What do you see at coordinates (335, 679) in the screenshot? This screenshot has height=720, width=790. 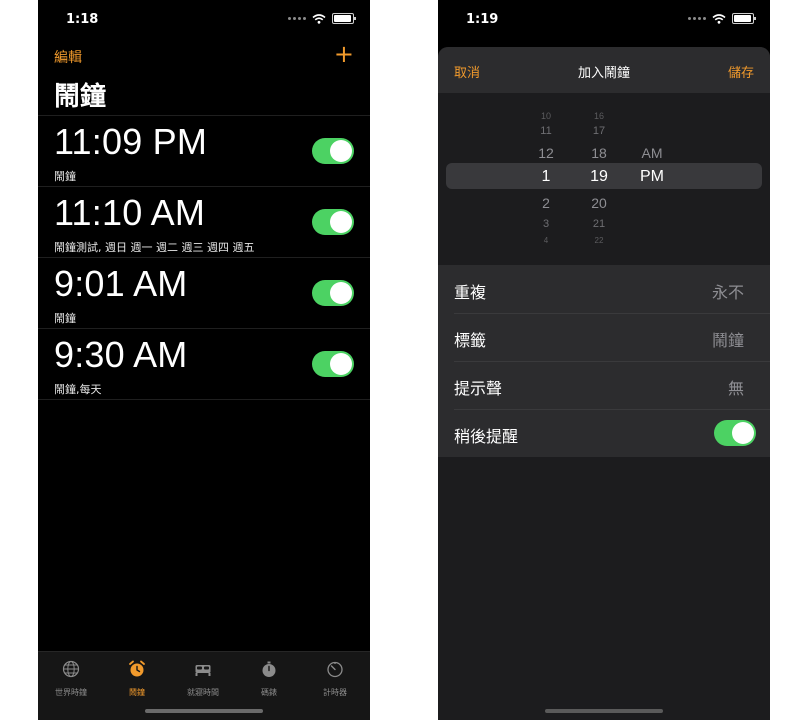 I see `tab-timer: 計時器` at bounding box center [335, 679].